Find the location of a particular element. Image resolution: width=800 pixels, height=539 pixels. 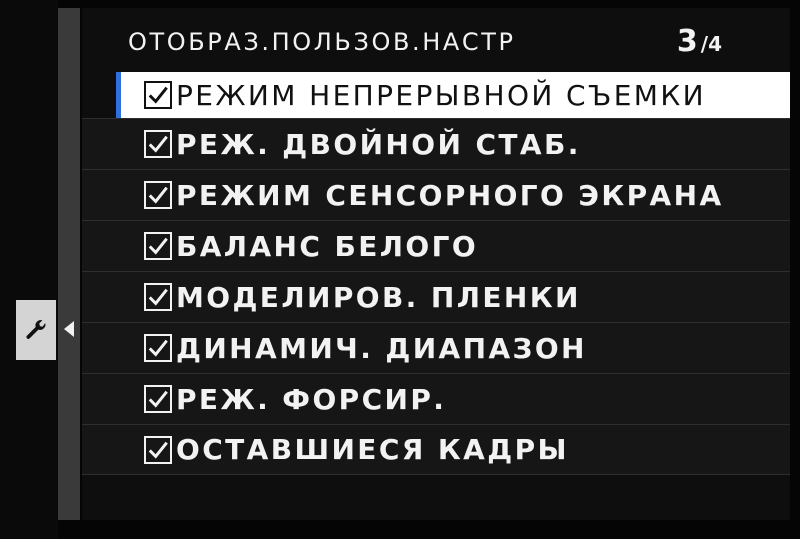

menu-item-frames-remaining: ОСТАВШИЕСЯ КАДРЫ is located at coordinates (436, 449).